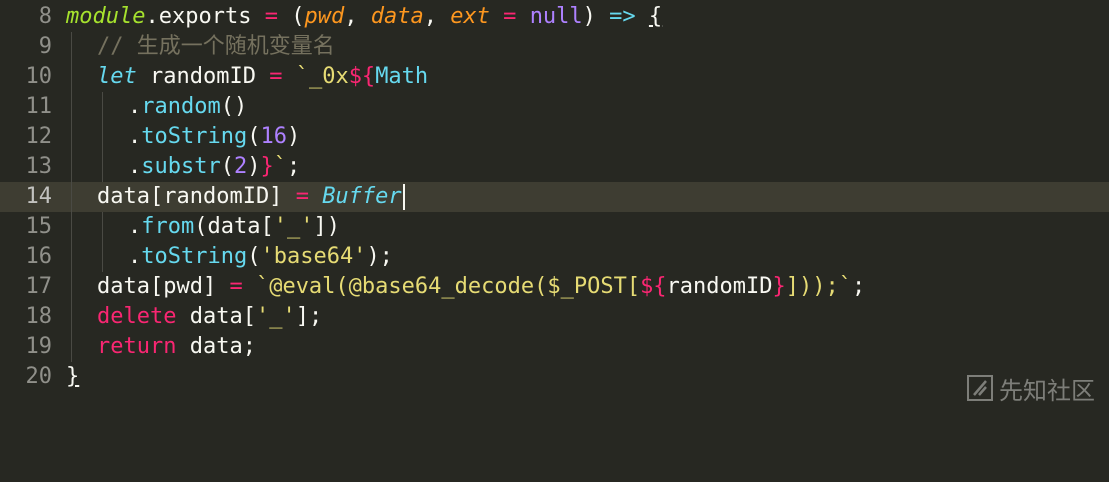 This screenshot has width=1109, height=482. I want to click on code-token: pwd, so click(324, 16).